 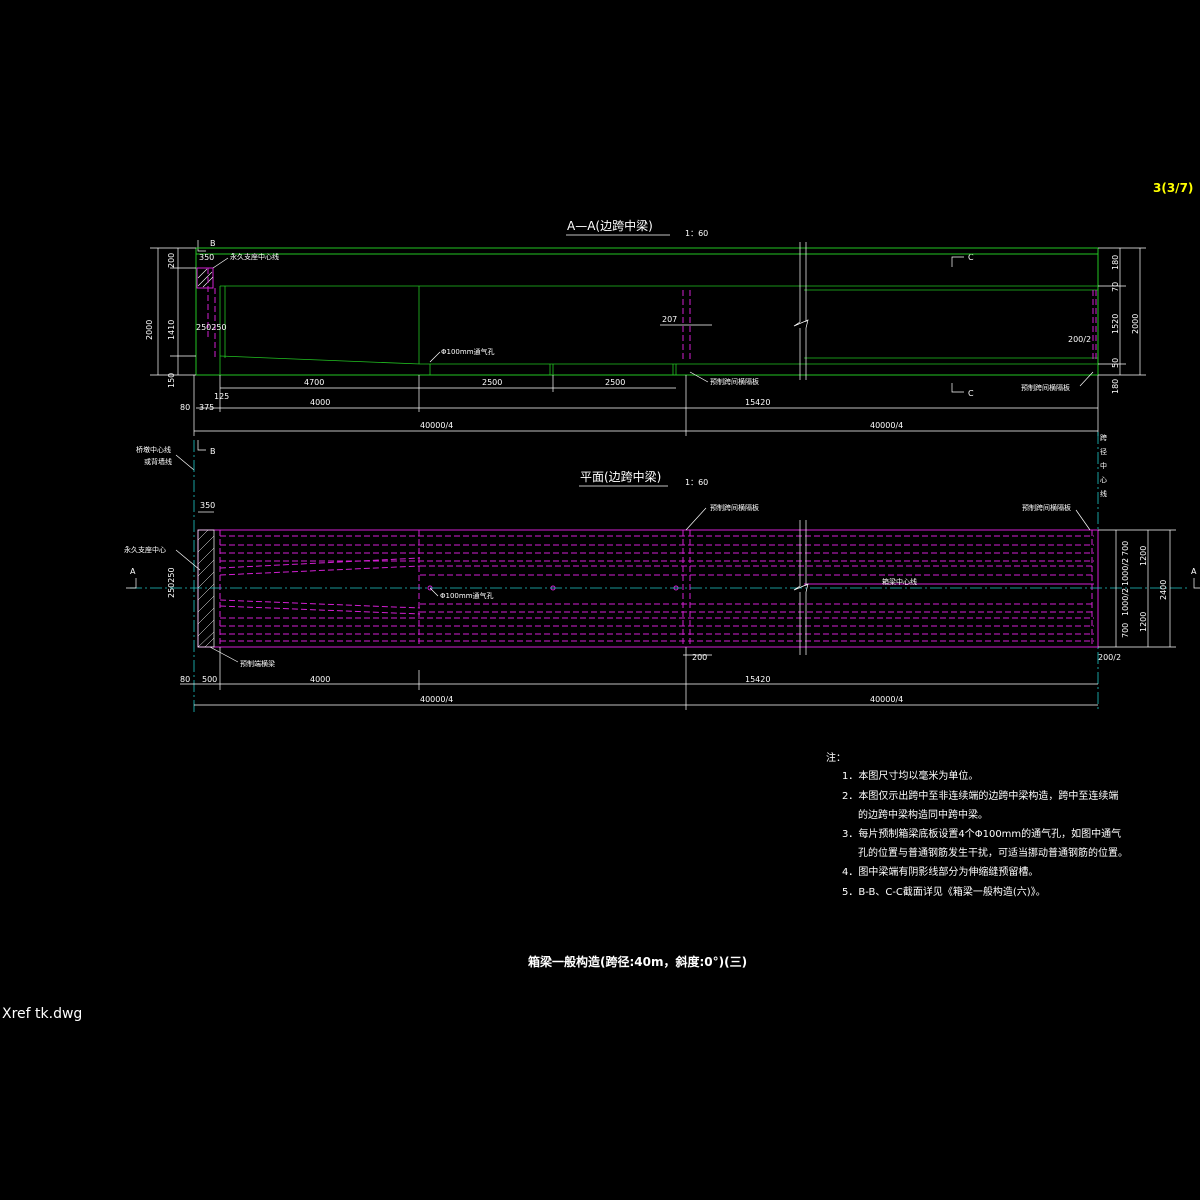 What do you see at coordinates (314, 382) in the screenshot?
I see `dim-4700: 4700` at bounding box center [314, 382].